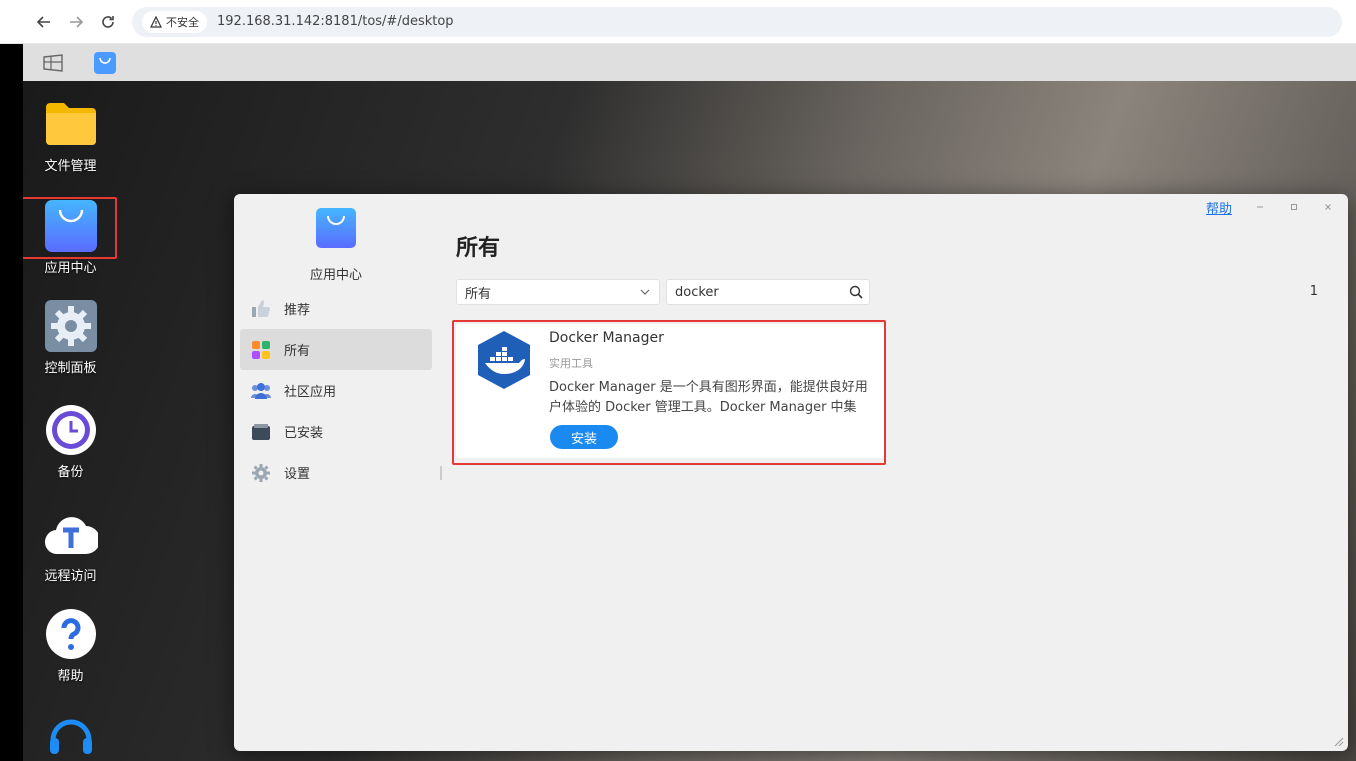  What do you see at coordinates (336, 308) in the screenshot?
I see `sidebar-item-recommended: 推荐` at bounding box center [336, 308].